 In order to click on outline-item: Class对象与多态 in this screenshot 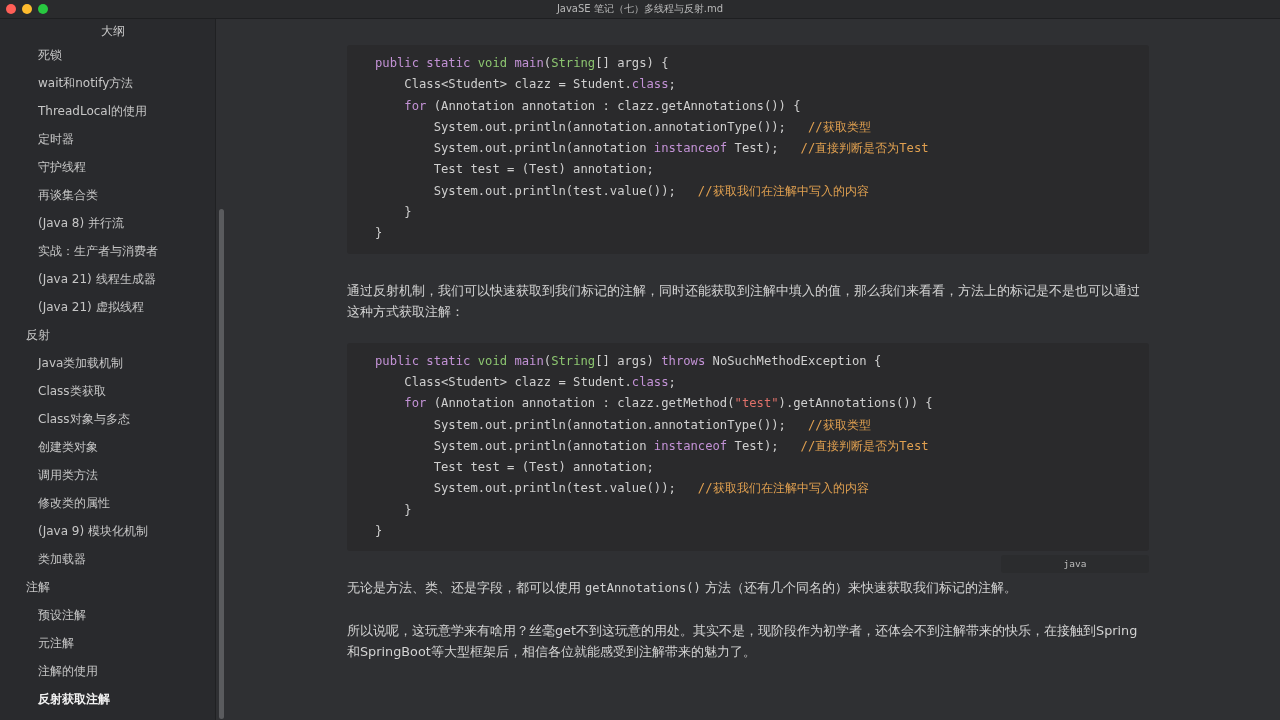, I will do `click(107, 419)`.